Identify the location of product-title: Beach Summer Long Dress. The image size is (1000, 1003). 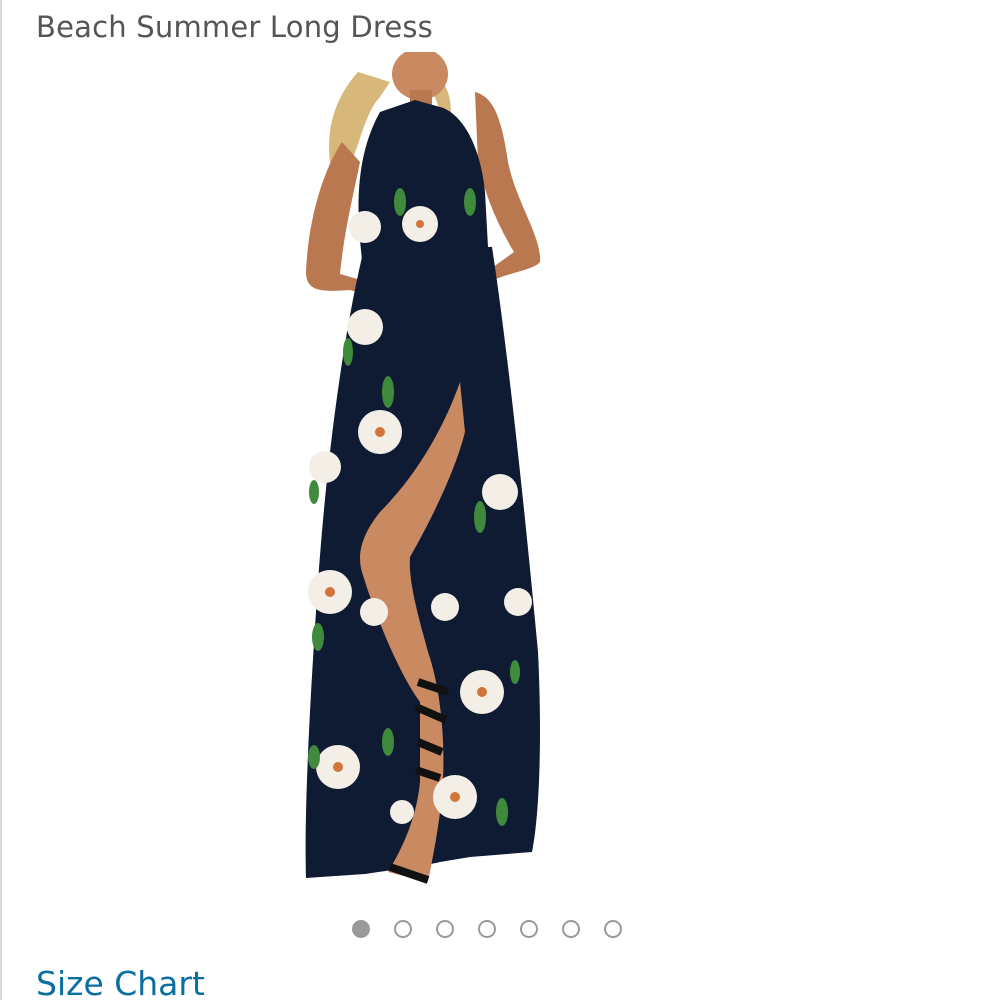
(234, 27).